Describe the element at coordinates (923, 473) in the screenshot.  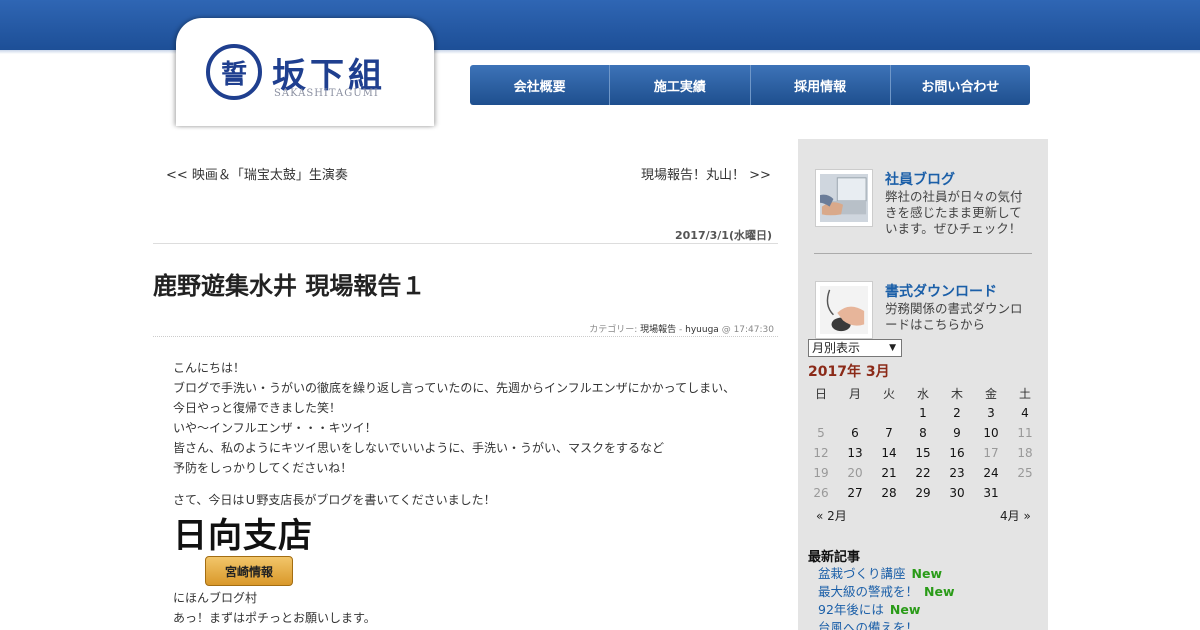
I see `calendar-day: 22` at that location.